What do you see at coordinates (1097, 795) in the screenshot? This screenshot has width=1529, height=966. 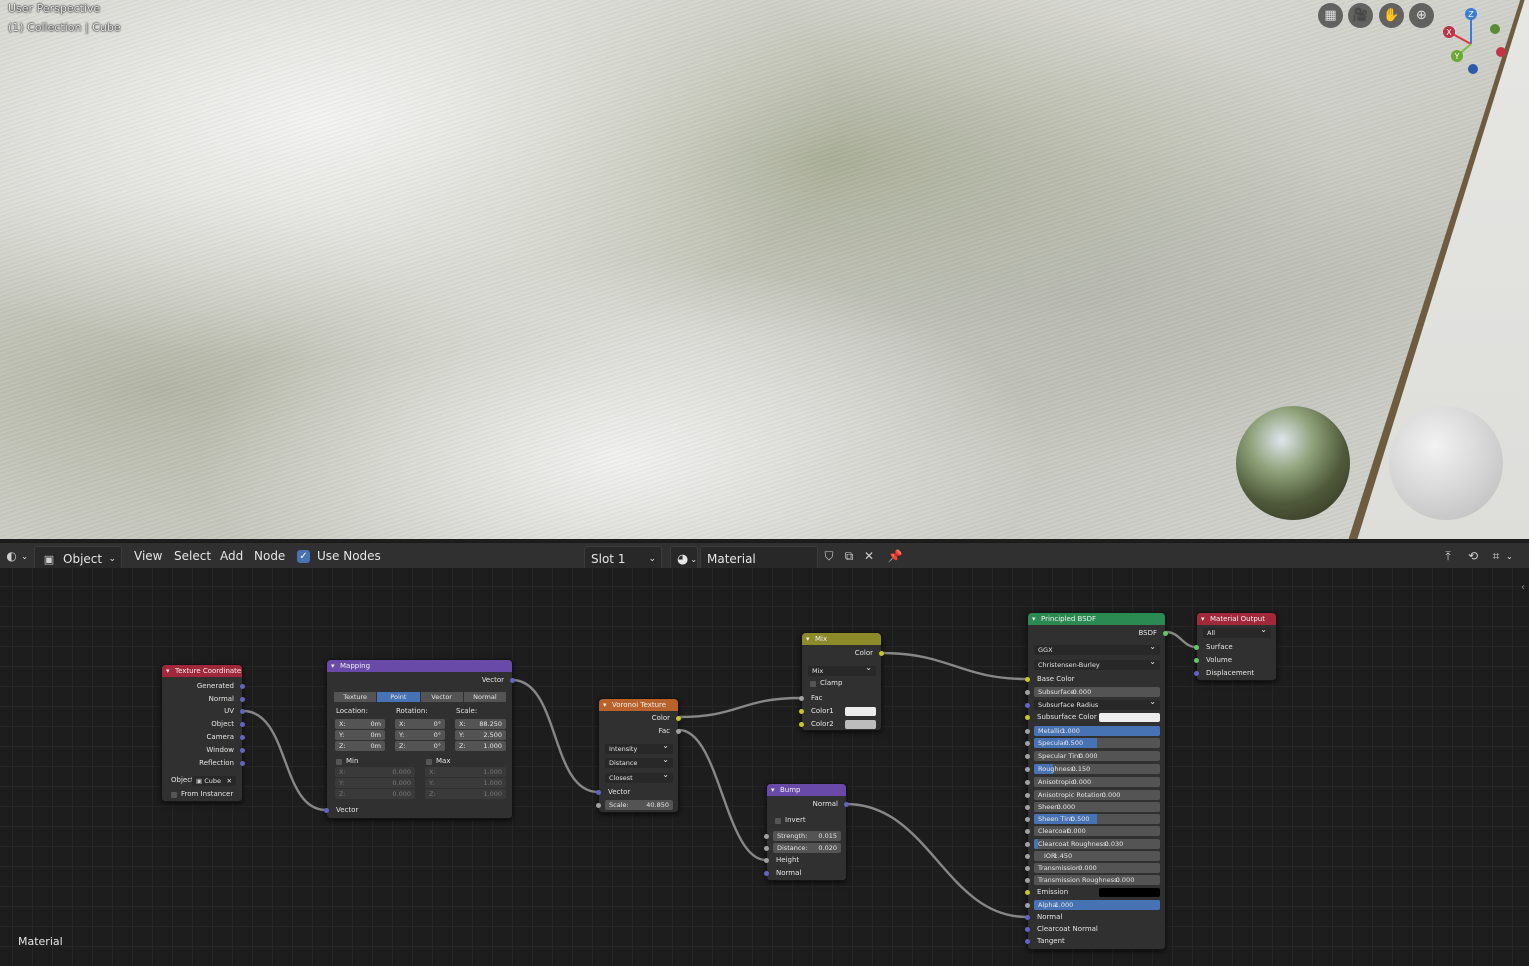 I see `anisotropic-rotation-field: Anisotropic Rotation:0.000` at bounding box center [1097, 795].